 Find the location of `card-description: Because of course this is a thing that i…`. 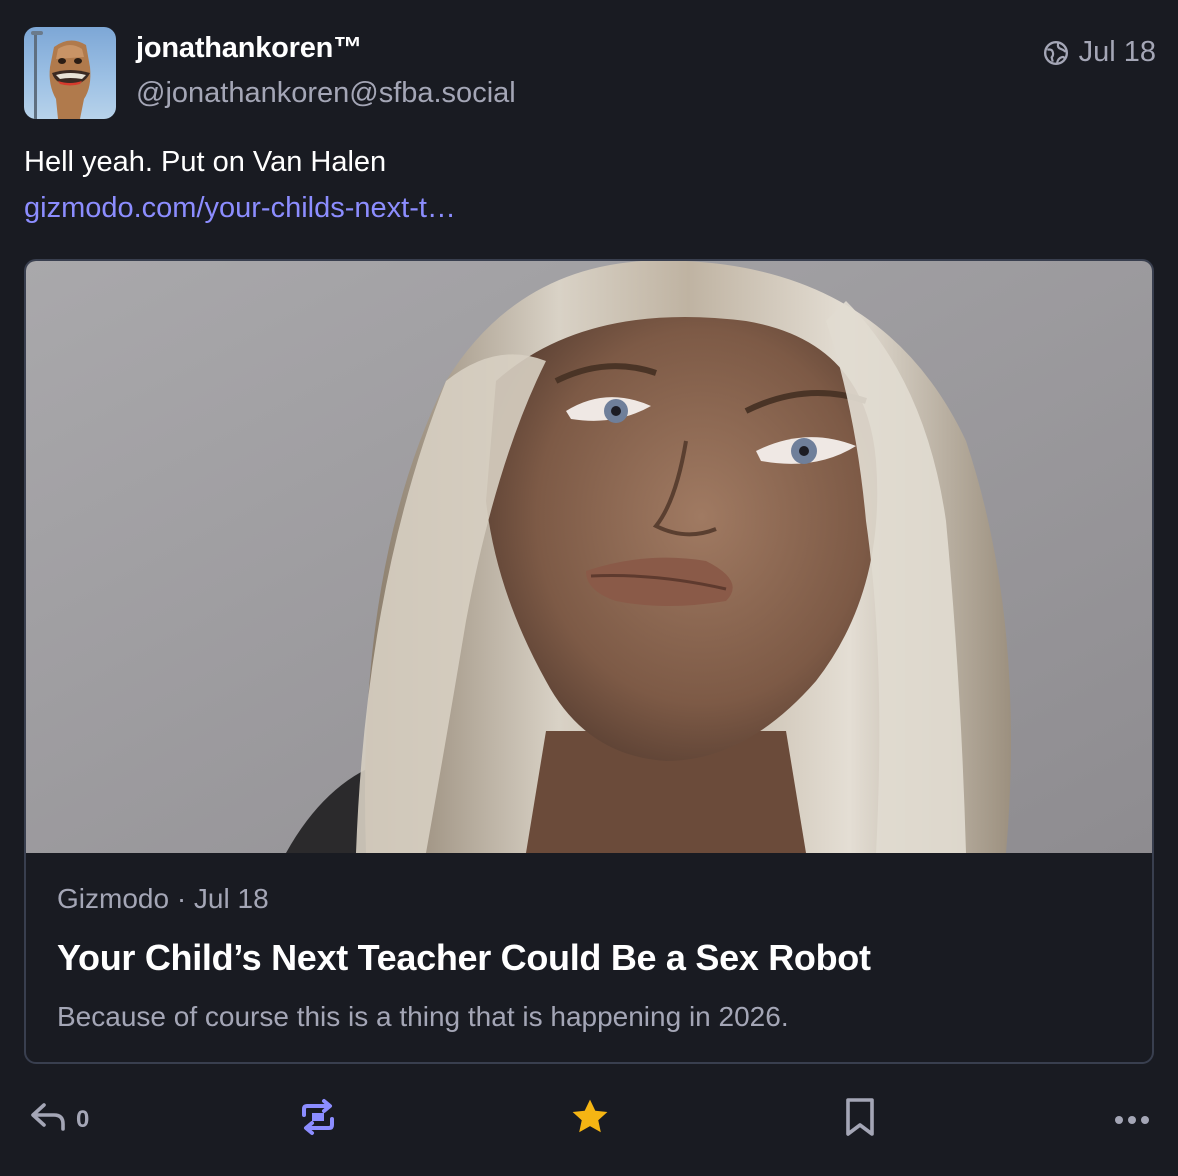

card-description: Because of course this is a thing that i… is located at coordinates (423, 1016).